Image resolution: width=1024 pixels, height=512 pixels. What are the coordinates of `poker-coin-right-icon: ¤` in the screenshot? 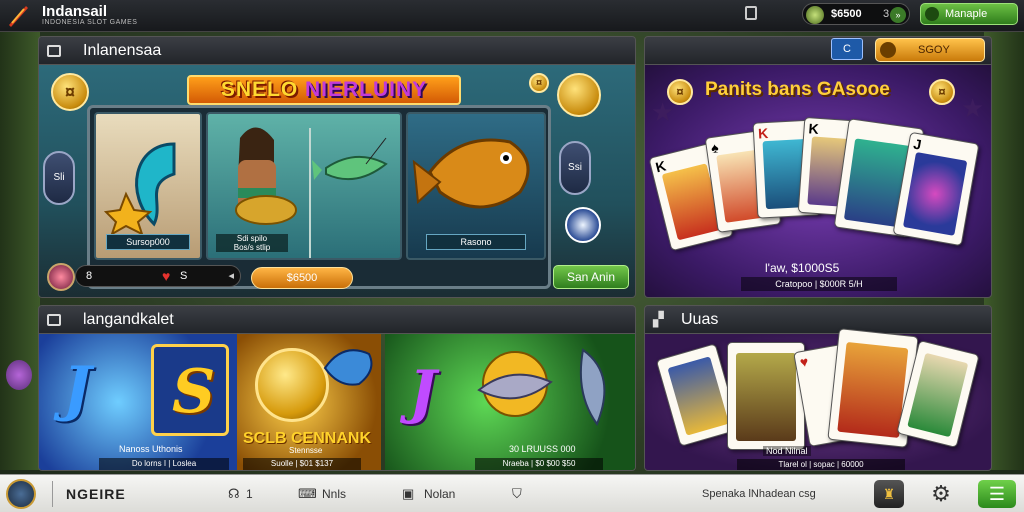 It's located at (942, 92).